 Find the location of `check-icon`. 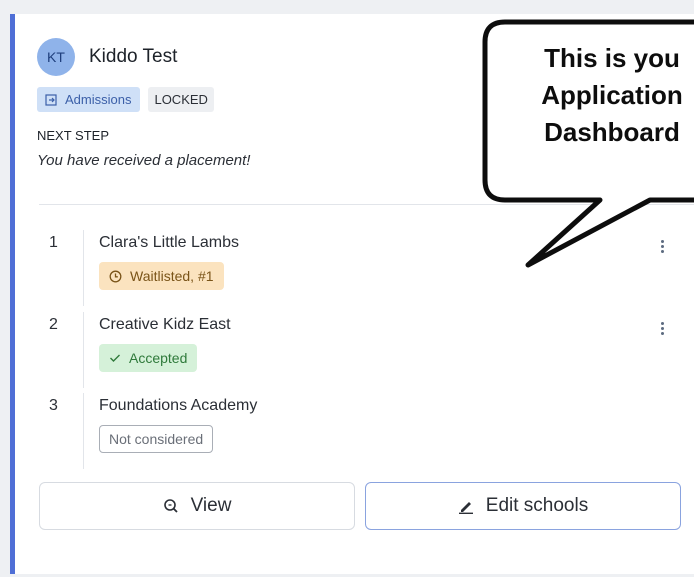

check-icon is located at coordinates (115, 358).